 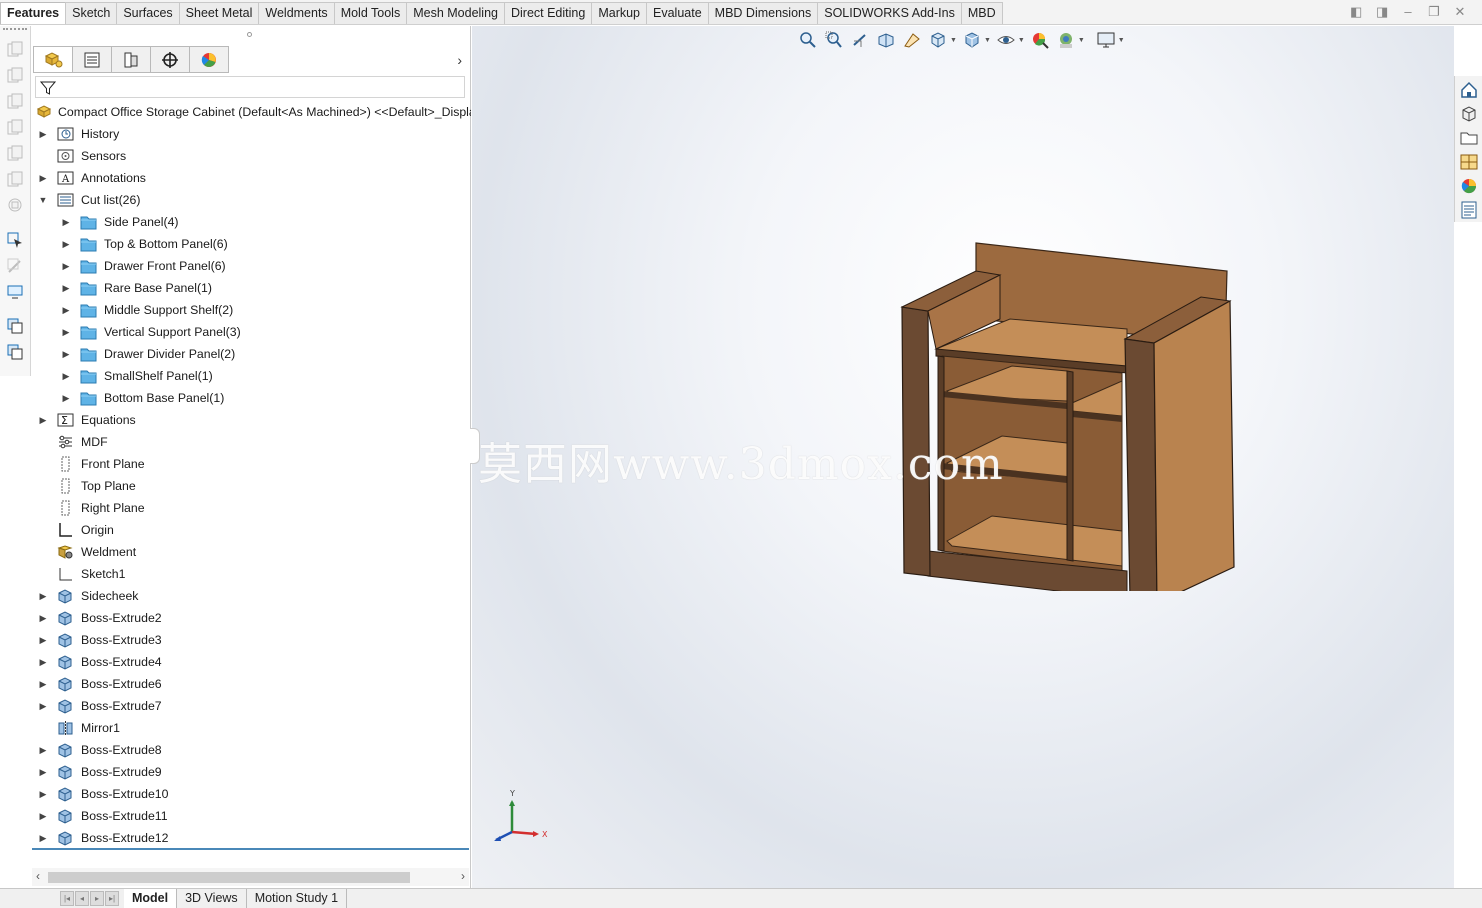 I want to click on tree-item-equations: ▶ Σ Equations, so click(x=250, y=420).